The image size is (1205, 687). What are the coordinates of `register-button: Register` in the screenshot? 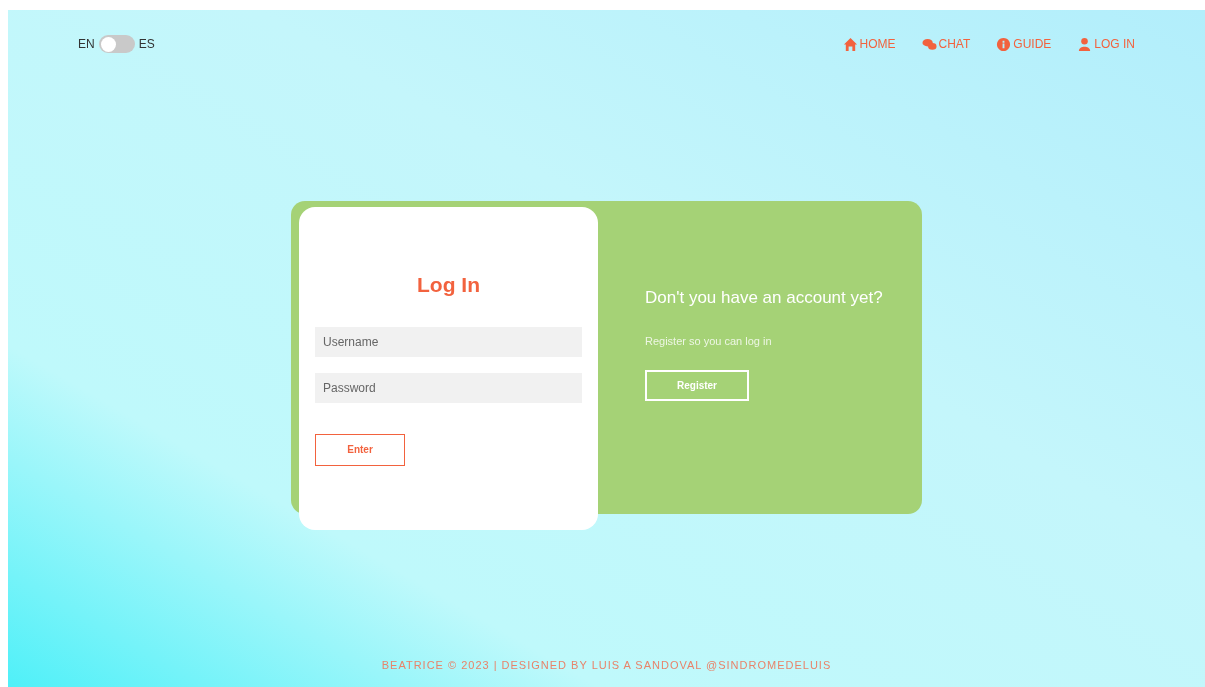 It's located at (697, 385).